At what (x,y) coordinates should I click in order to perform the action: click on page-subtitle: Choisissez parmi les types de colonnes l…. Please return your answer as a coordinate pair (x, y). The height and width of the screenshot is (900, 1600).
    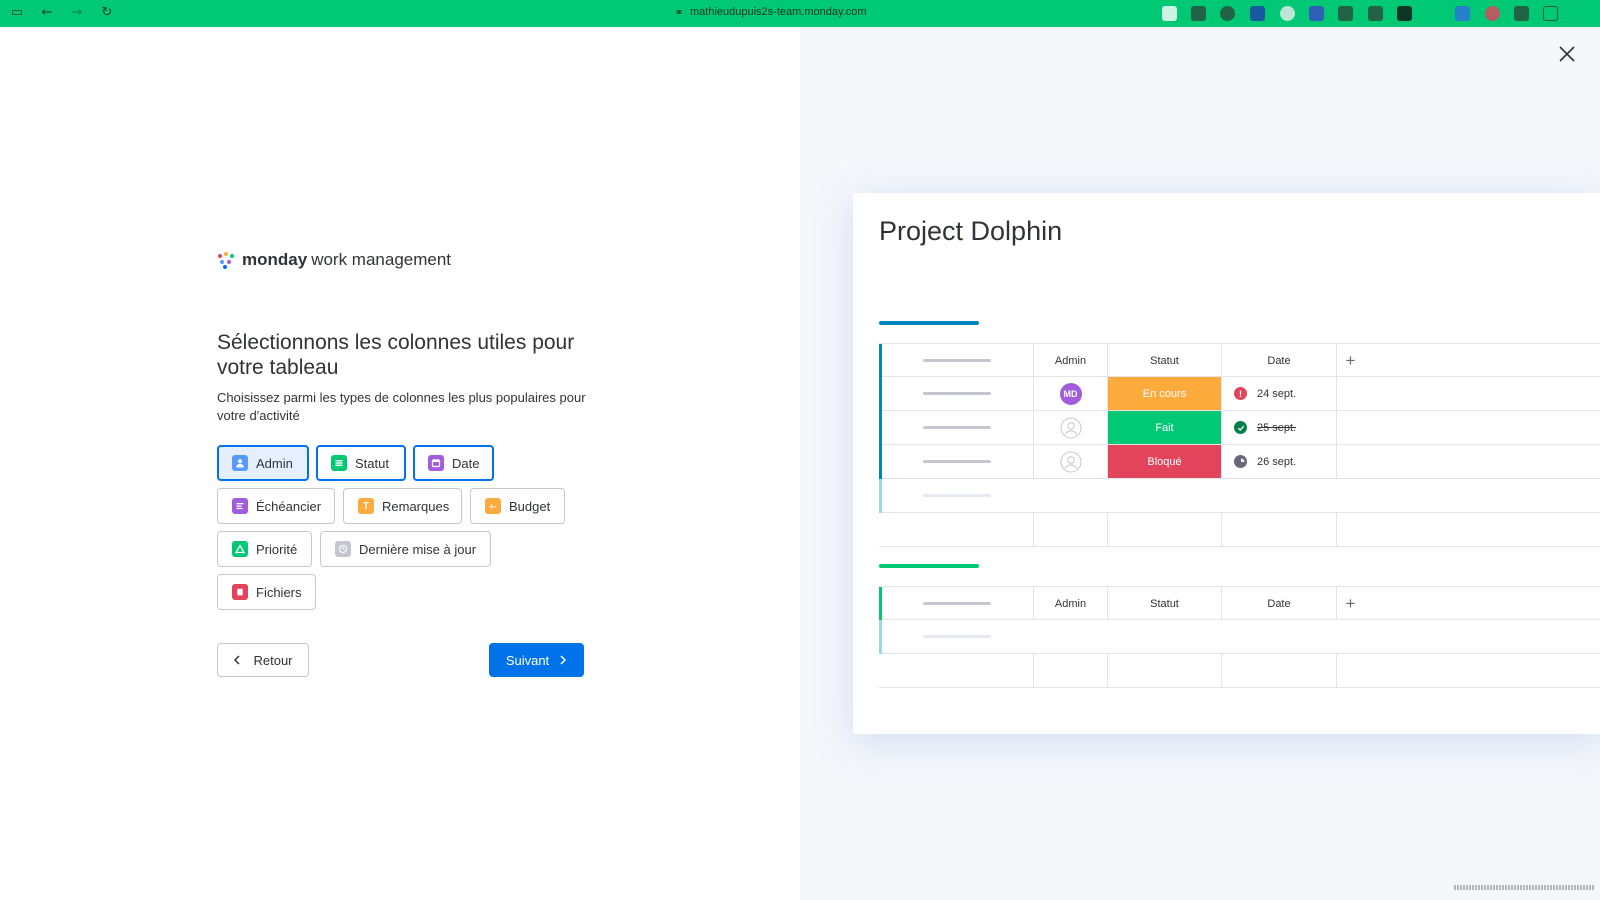
    Looking at the image, I should click on (401, 406).